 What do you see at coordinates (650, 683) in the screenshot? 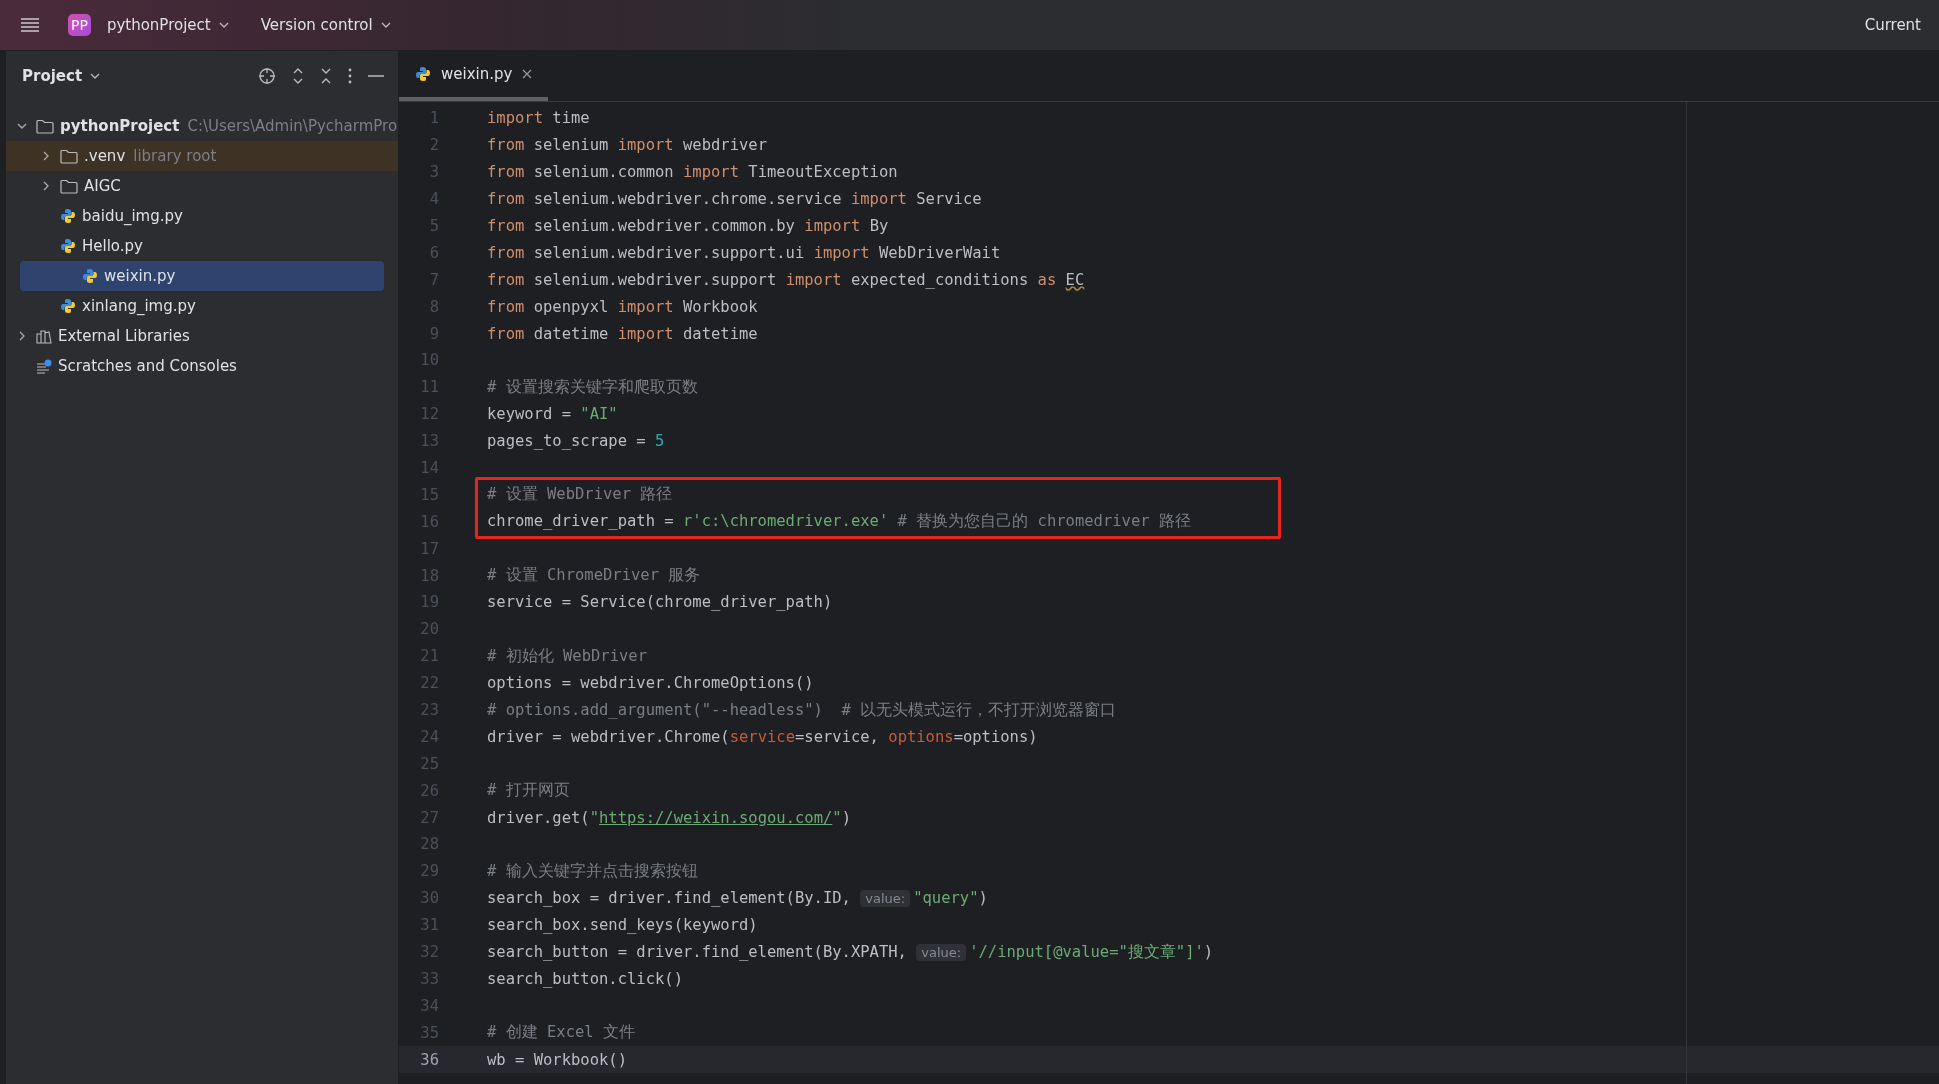
I see `code-line: options = webdriver.ChromeOptions()` at bounding box center [650, 683].